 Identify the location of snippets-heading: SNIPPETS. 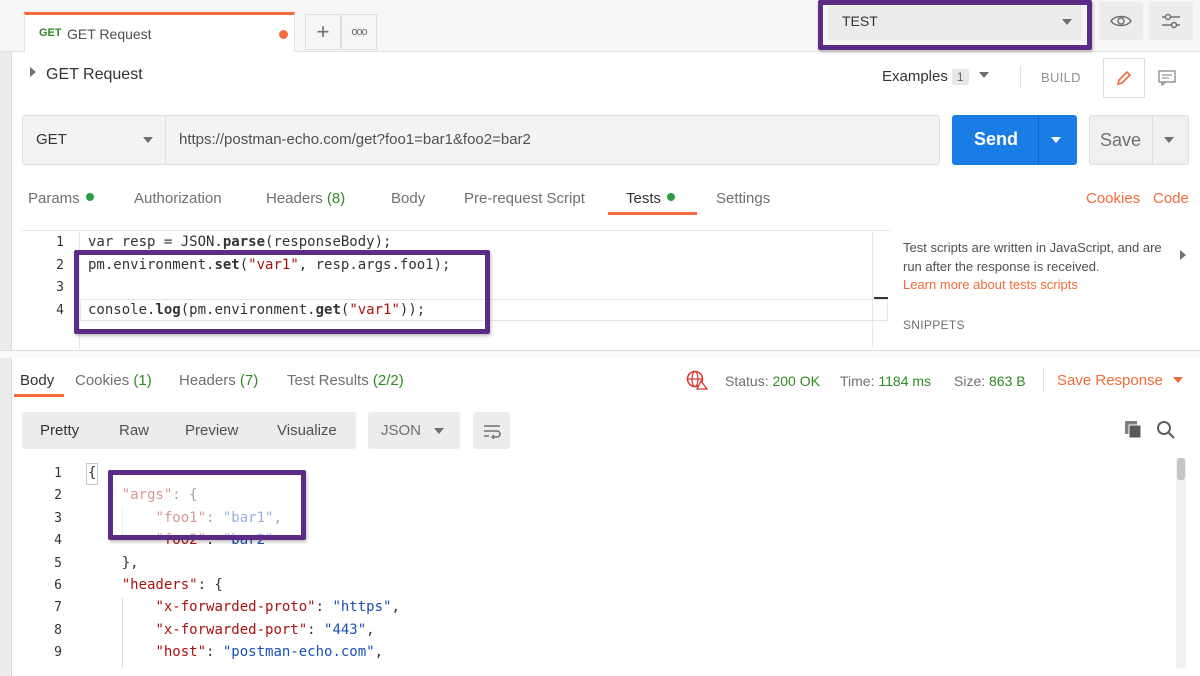
(934, 325).